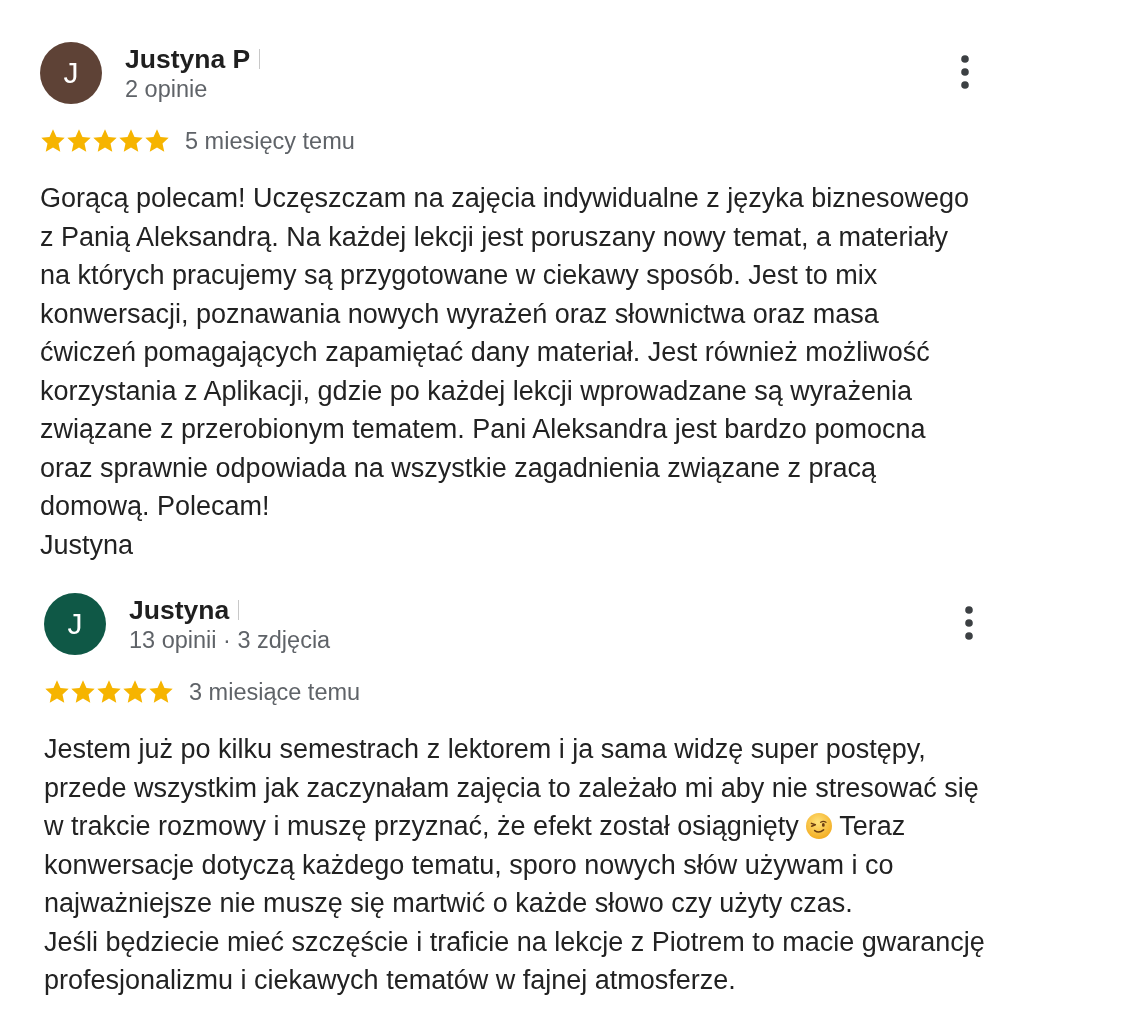  What do you see at coordinates (188, 58) in the screenshot?
I see `reviewer-name: Justyna P` at bounding box center [188, 58].